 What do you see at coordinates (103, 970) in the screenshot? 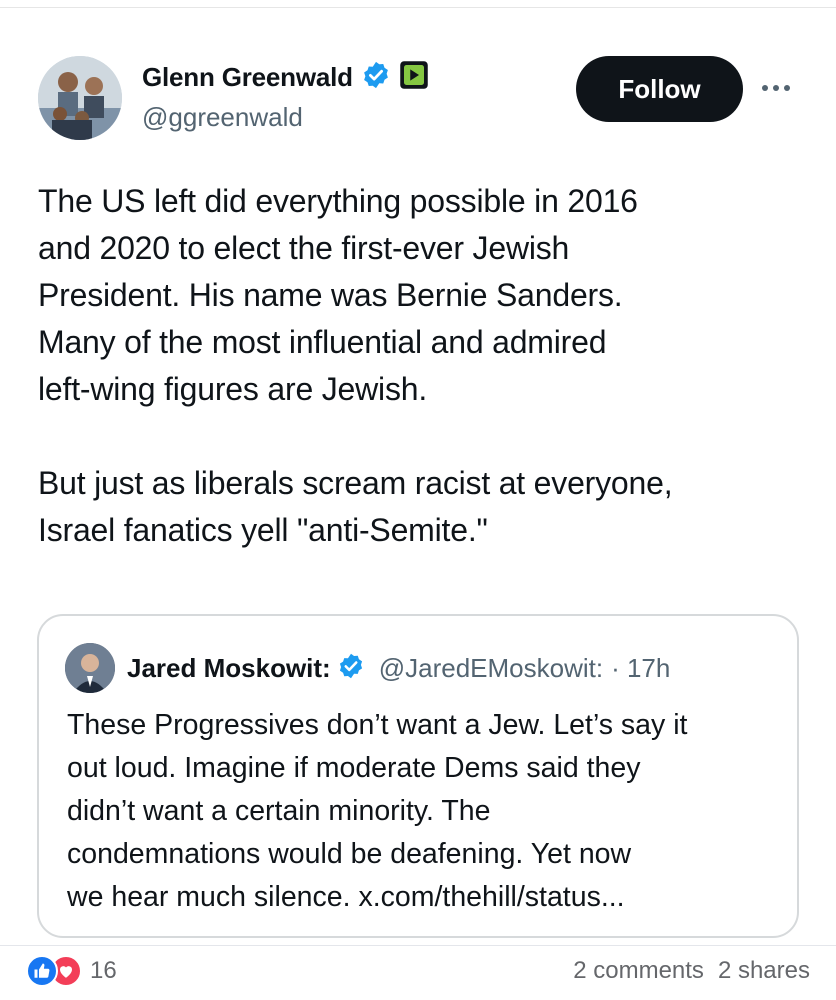
I see `reaction-count: 16` at bounding box center [103, 970].